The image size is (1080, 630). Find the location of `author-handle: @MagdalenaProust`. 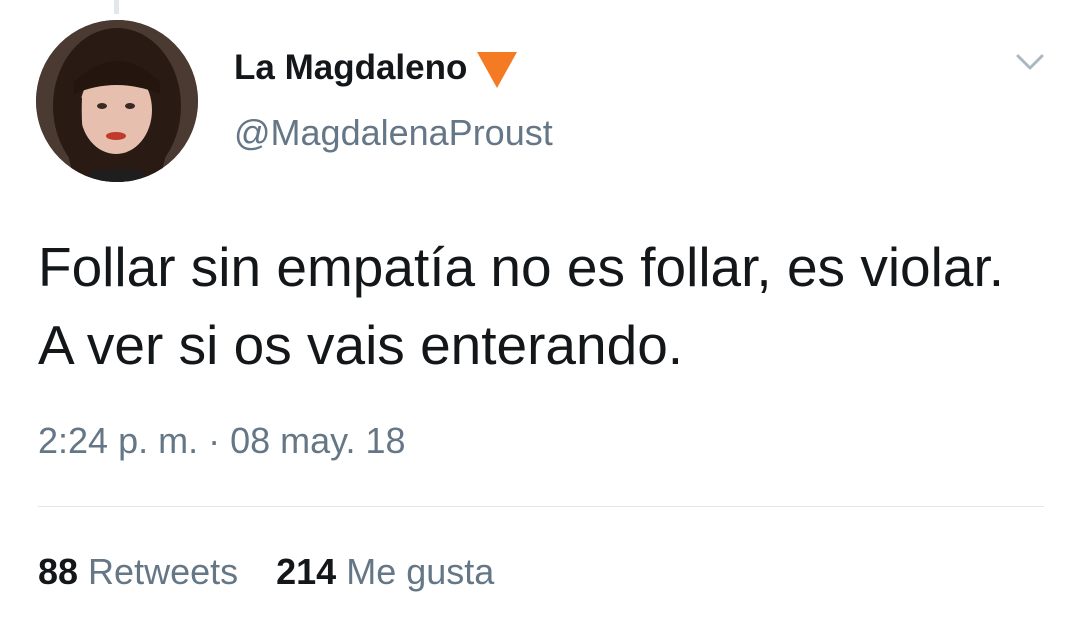

author-handle: @MagdalenaProust is located at coordinates (393, 133).